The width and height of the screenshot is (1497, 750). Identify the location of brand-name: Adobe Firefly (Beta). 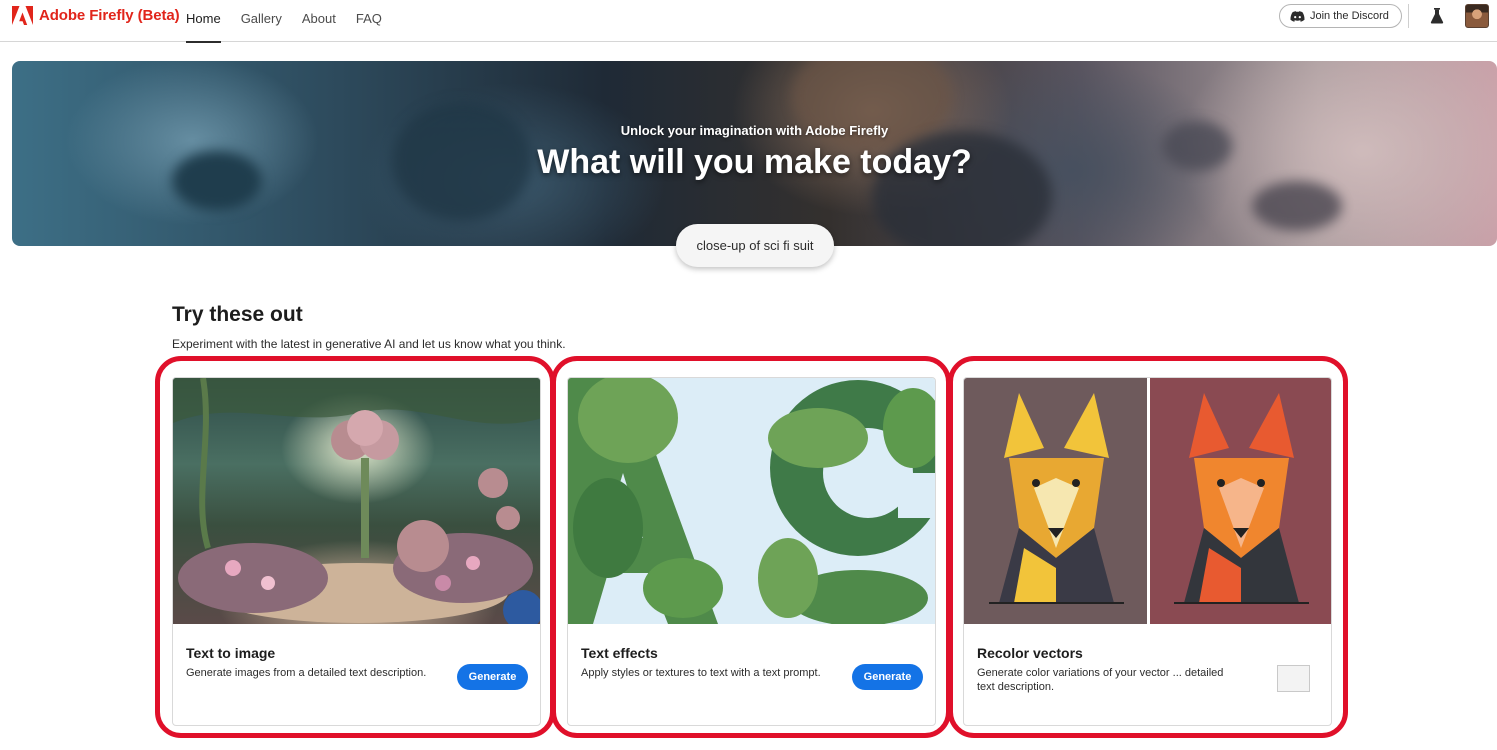
(109, 15).